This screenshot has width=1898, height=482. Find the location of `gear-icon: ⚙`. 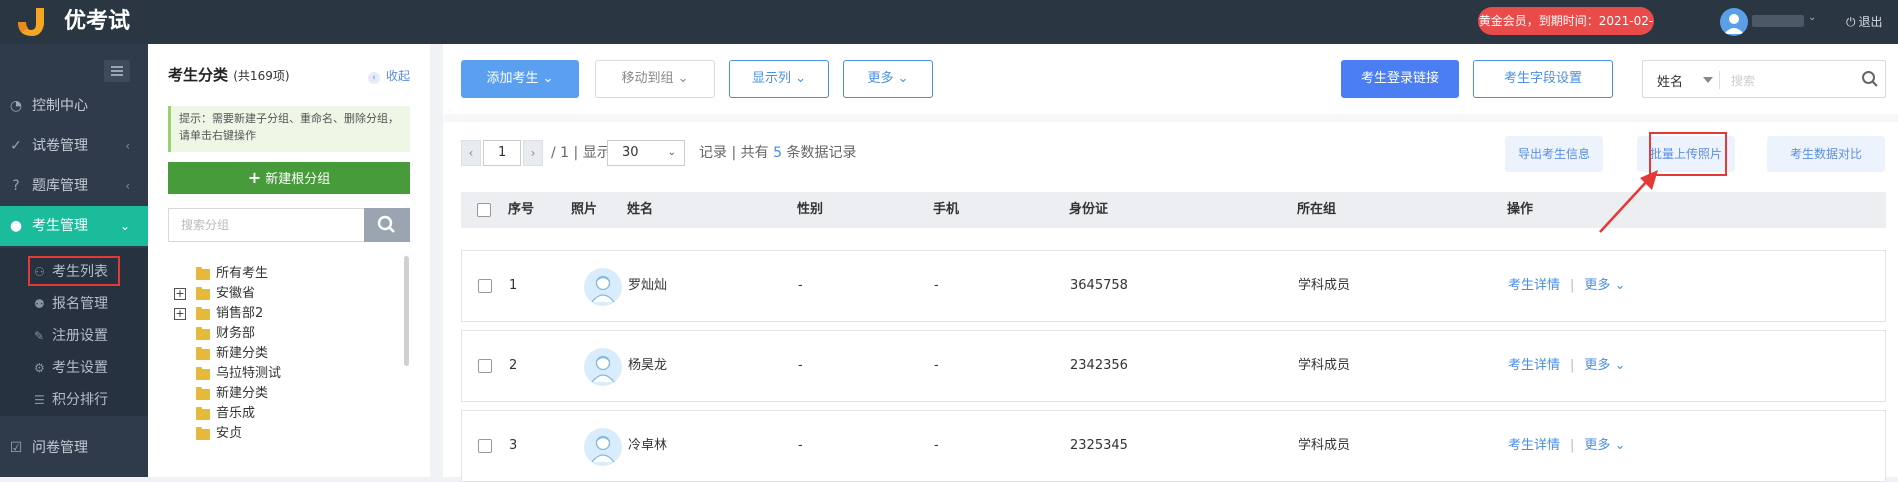

gear-icon: ⚙ is located at coordinates (39, 368).